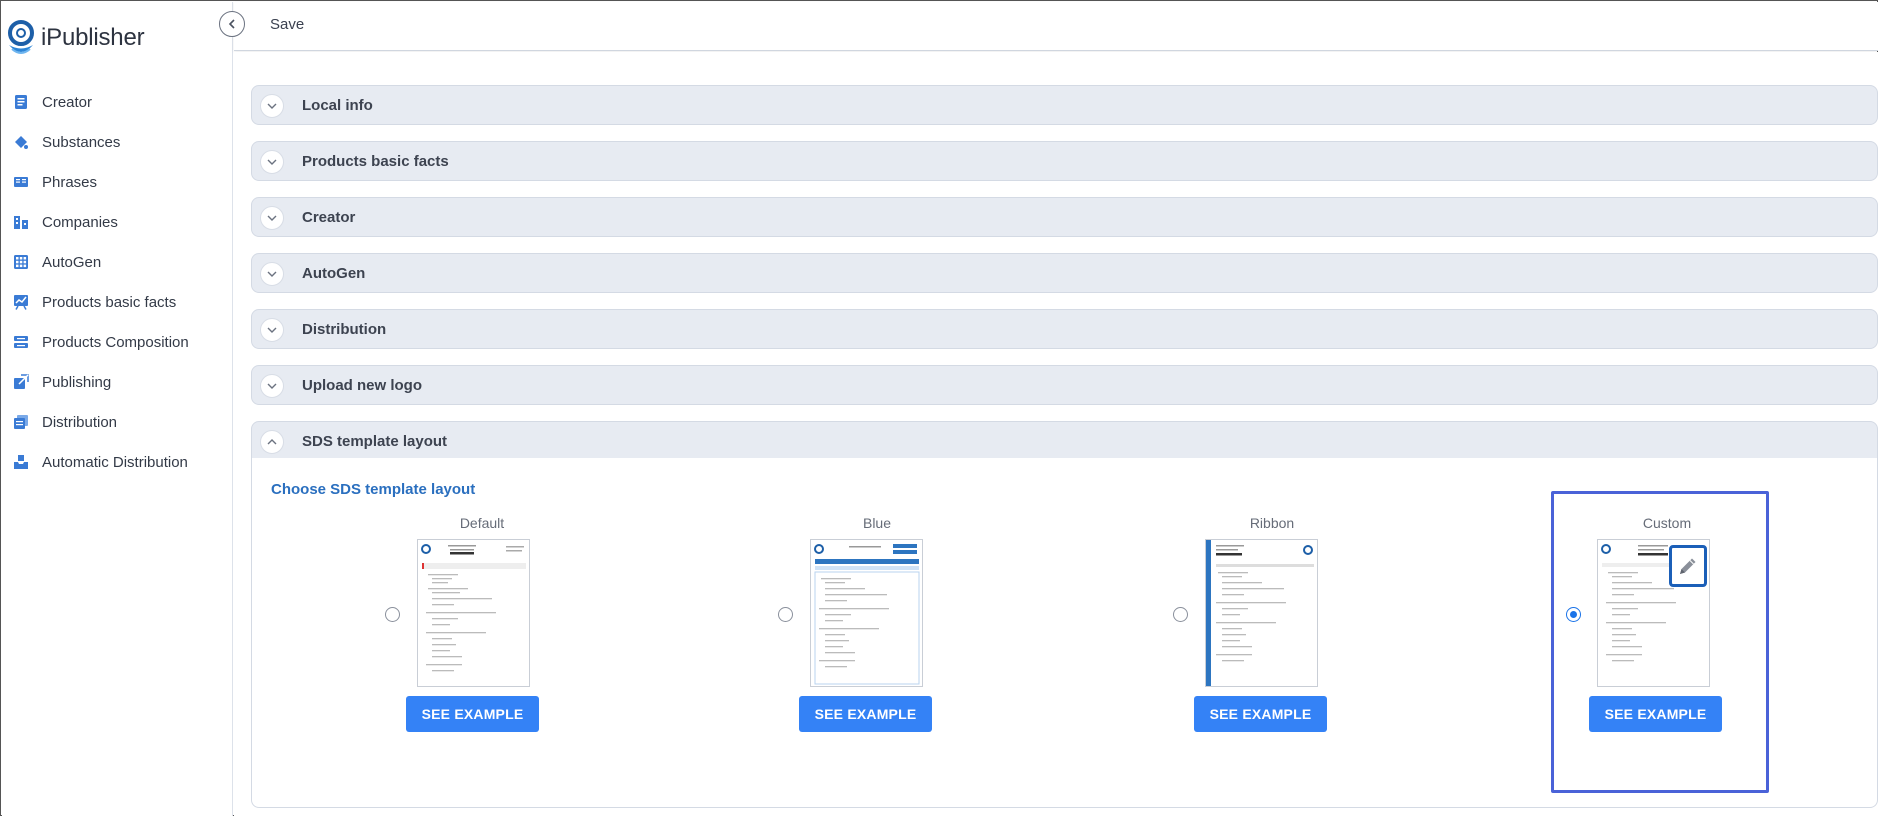  Describe the element at coordinates (21, 37) in the screenshot. I see `ipublisher-logo-icon` at that location.